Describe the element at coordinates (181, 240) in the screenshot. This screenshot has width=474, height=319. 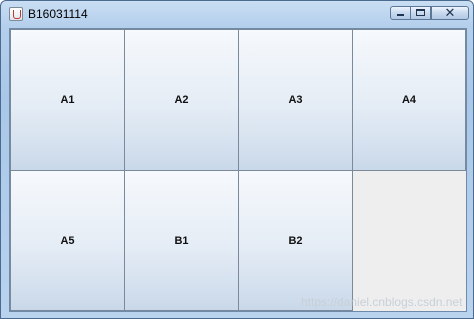
I see `button-b1: B1` at that location.